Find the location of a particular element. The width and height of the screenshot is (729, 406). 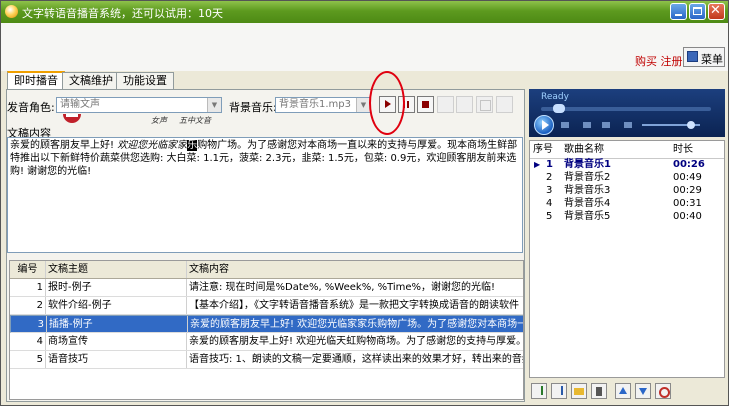

track-title: 背景音乐3 is located at coordinates (587, 190).